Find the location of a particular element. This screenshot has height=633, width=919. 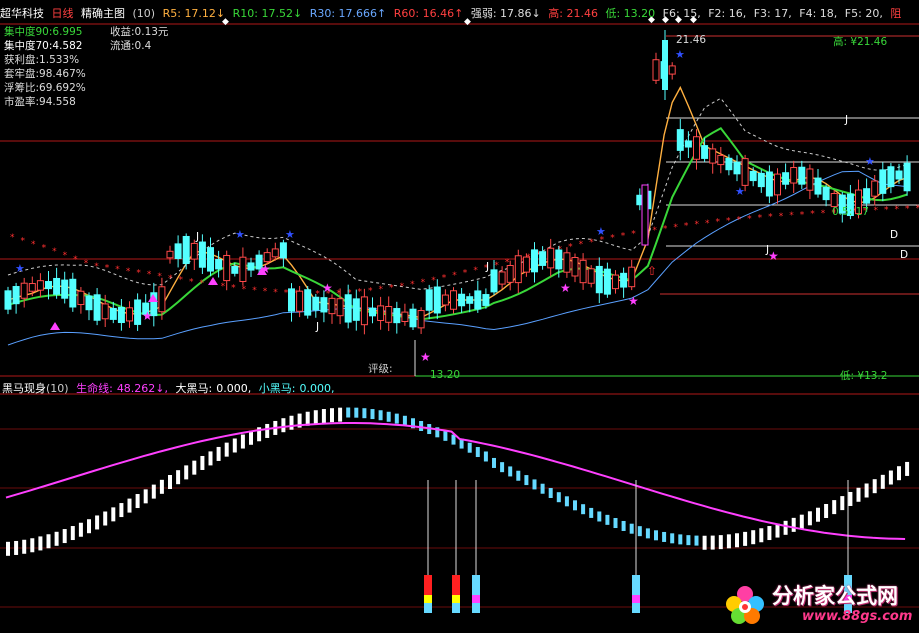

main-indicator-name: 精确主图 is located at coordinates (103, 13).